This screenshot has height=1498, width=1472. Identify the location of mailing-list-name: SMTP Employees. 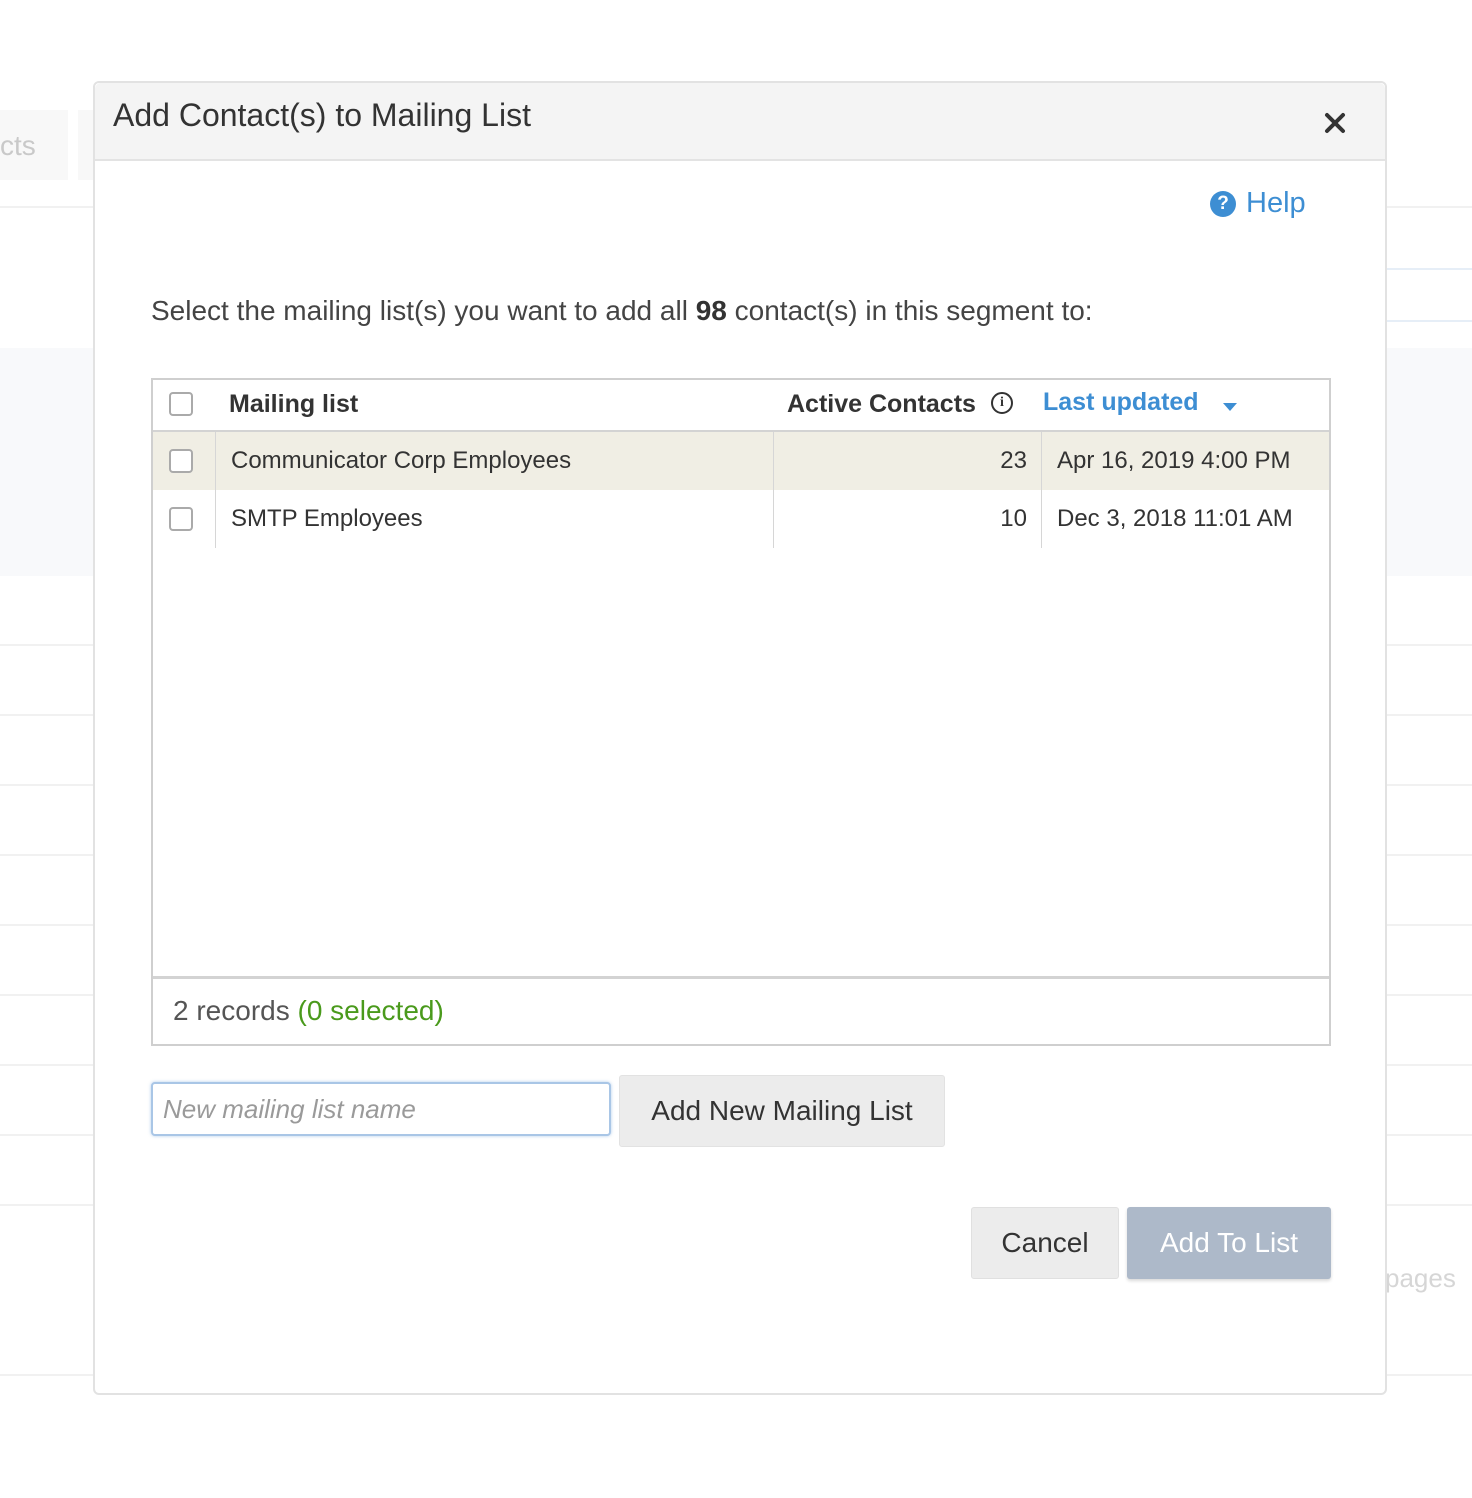
(327, 518).